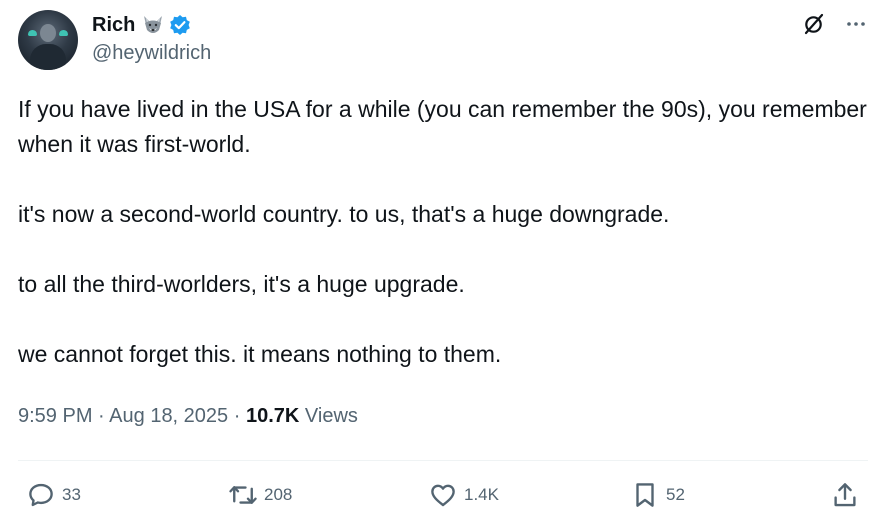  What do you see at coordinates (278, 494) in the screenshot?
I see `repost-count: 208` at bounding box center [278, 494].